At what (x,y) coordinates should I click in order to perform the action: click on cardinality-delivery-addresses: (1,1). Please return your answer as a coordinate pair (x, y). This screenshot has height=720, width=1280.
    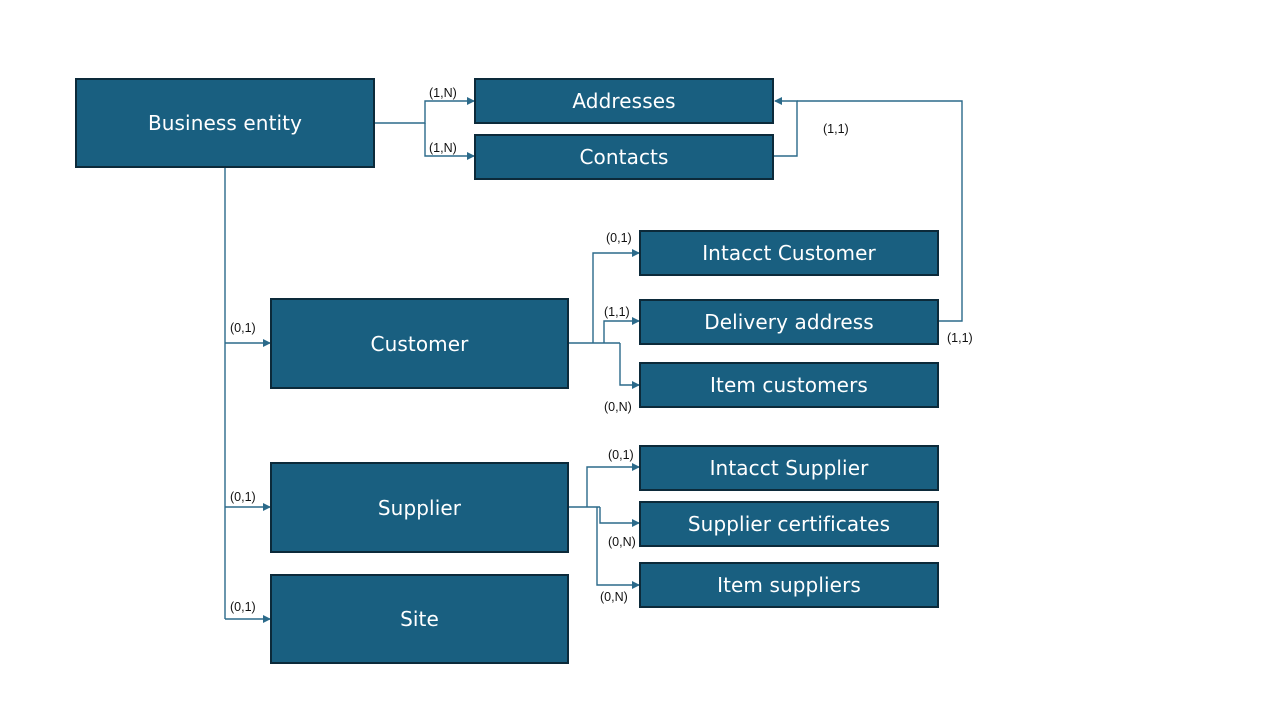
    Looking at the image, I should click on (960, 338).